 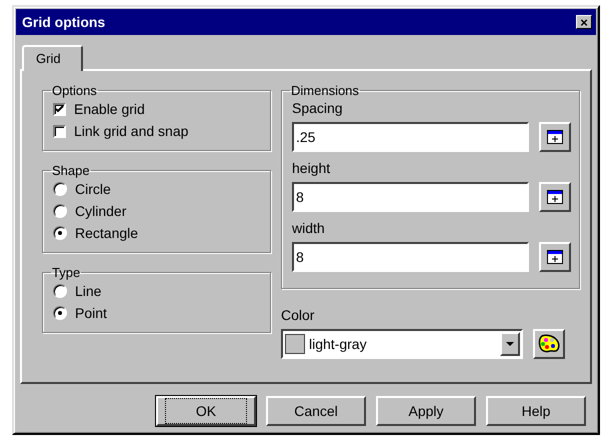 What do you see at coordinates (316, 411) in the screenshot?
I see `dialog-button: Cancel` at bounding box center [316, 411].